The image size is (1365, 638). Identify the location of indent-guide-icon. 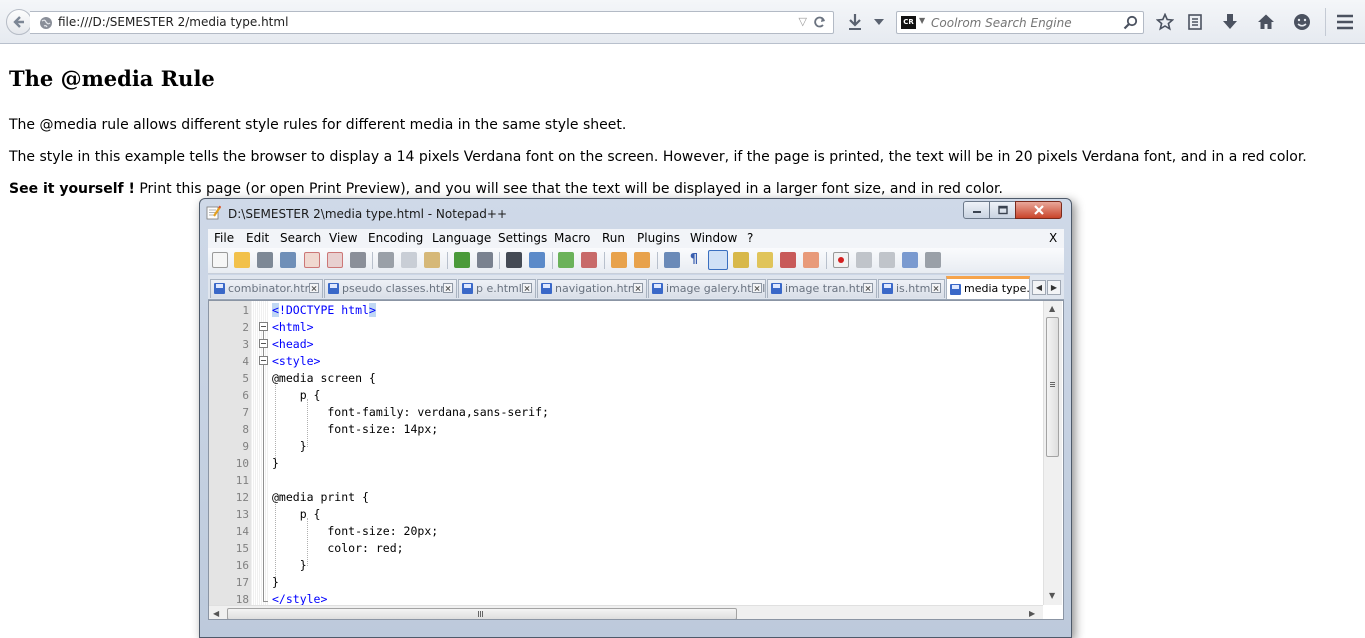
(718, 260).